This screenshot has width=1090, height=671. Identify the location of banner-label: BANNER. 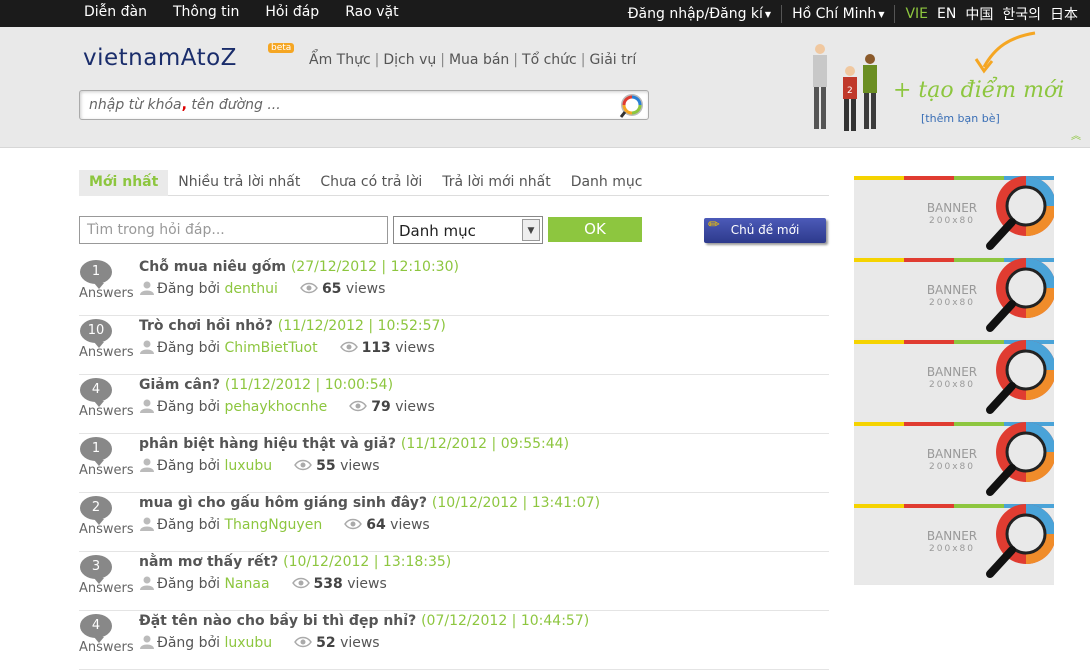
(952, 536).